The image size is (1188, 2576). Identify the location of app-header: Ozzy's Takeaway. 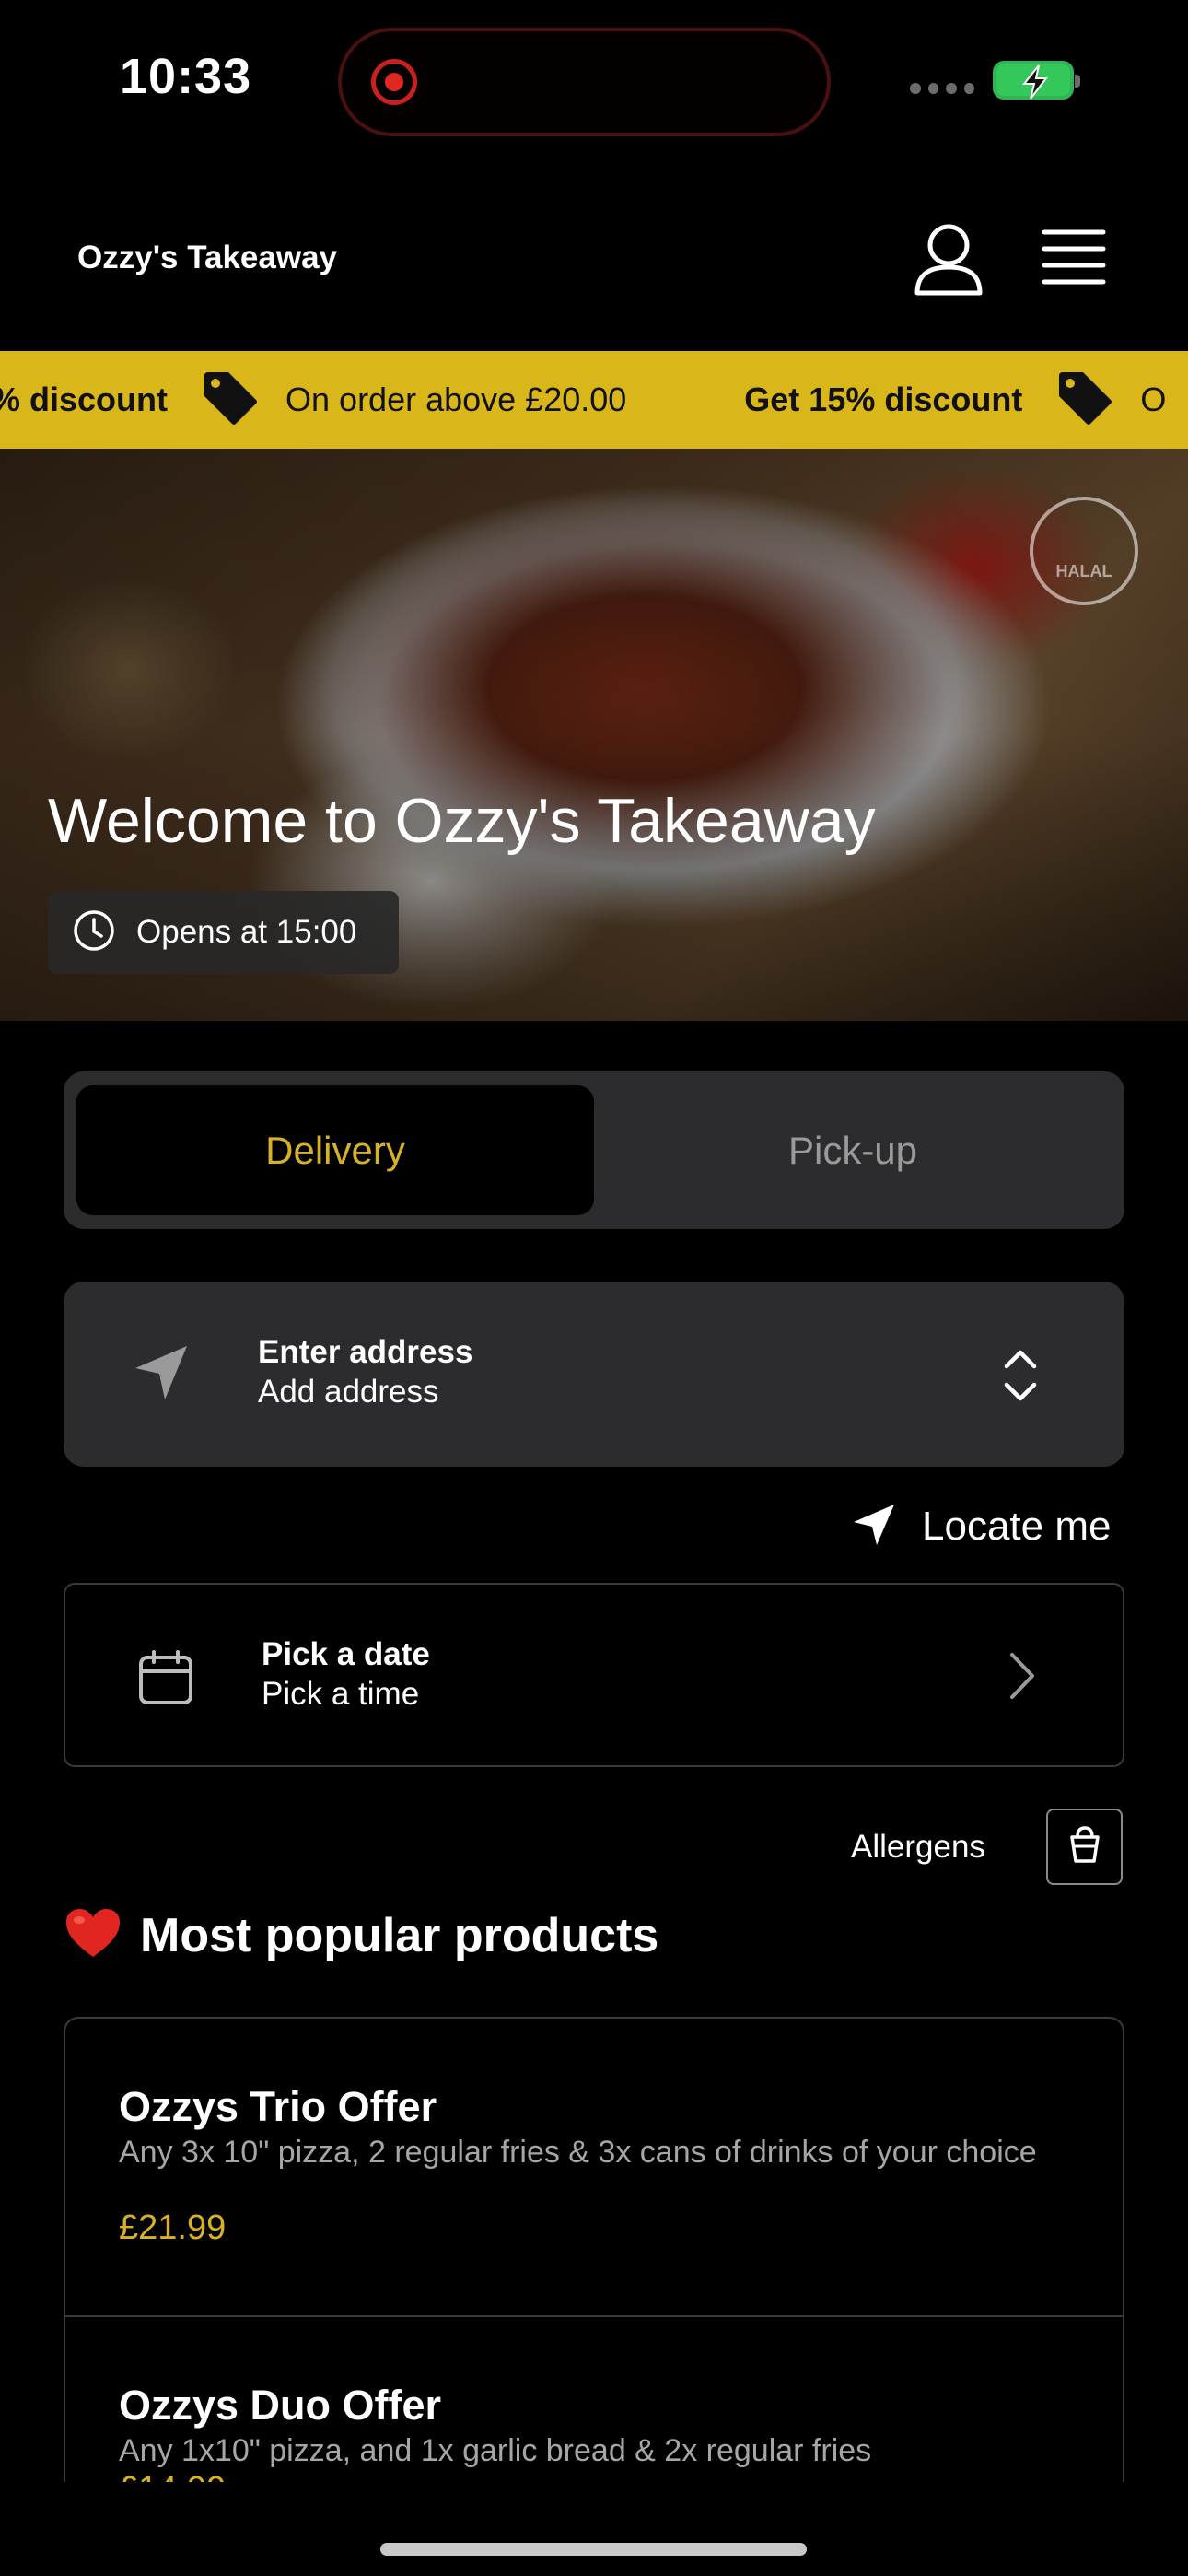
(594, 258).